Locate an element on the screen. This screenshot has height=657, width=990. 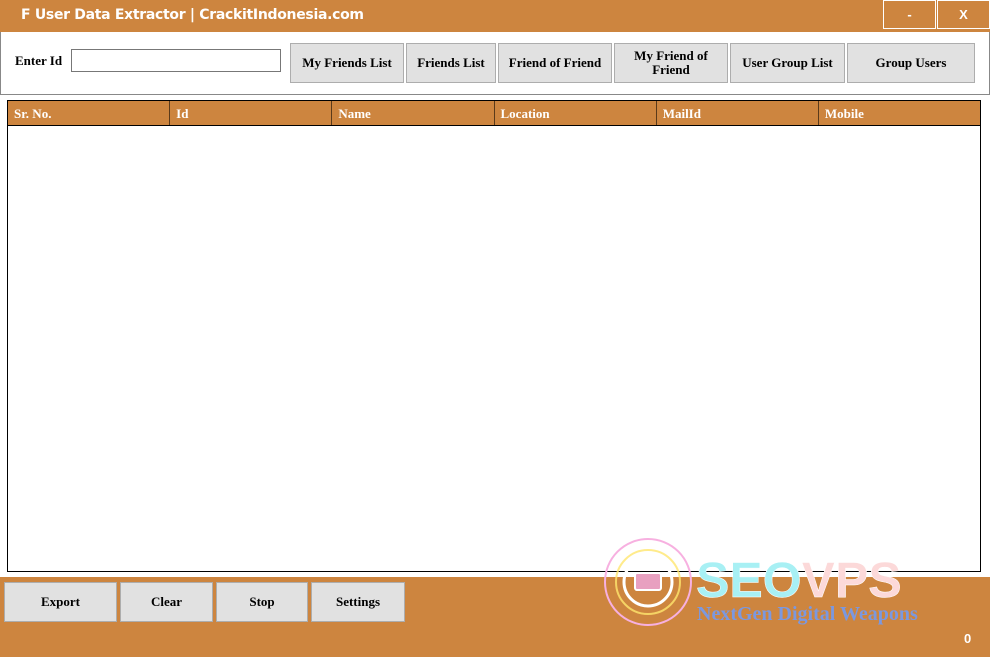
stop-button: Stop is located at coordinates (262, 602).